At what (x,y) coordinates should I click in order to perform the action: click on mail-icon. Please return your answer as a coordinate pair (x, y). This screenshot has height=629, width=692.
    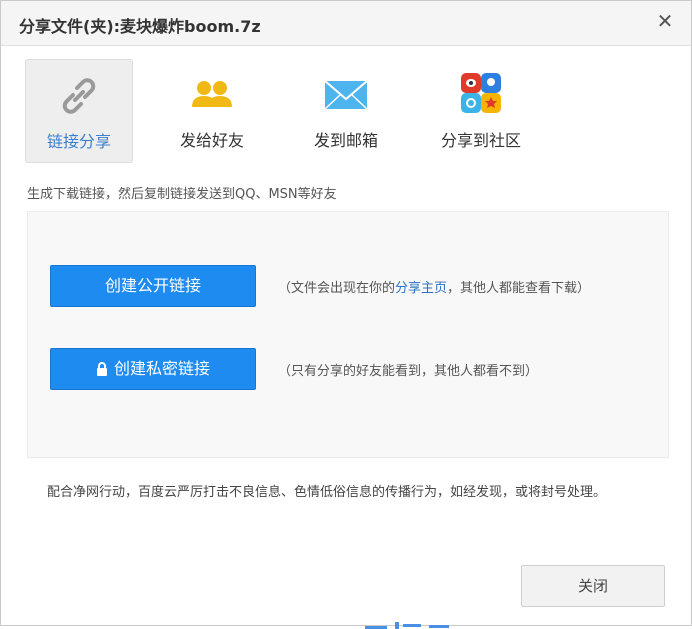
    Looking at the image, I should click on (346, 95).